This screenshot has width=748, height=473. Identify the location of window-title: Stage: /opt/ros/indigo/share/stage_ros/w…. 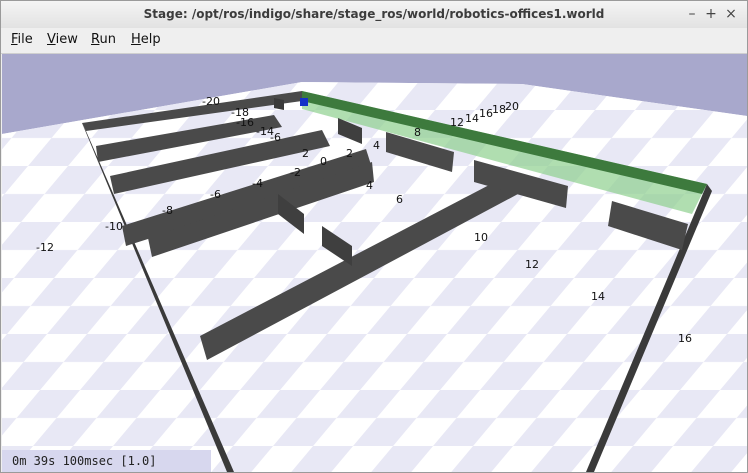
(374, 14).